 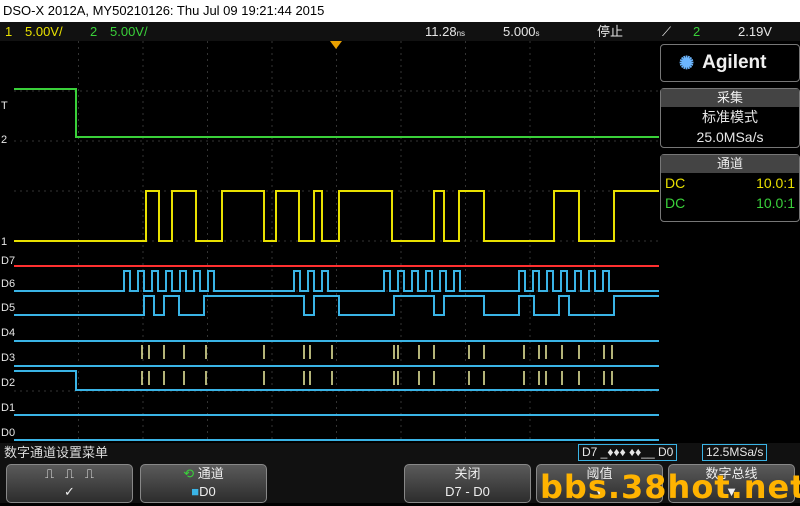 I want to click on menu-header: 数字通道设置菜单 D7 _♦♦♦ ♦♦__ D0 12.5MSa/s, so click(x=400, y=452).